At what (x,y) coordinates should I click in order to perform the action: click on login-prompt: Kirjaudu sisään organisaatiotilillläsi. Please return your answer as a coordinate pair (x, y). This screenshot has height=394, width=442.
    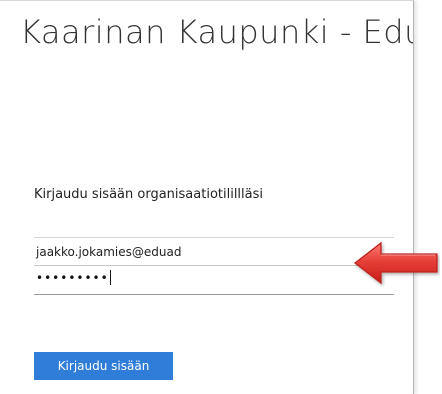
    Looking at the image, I should click on (149, 194).